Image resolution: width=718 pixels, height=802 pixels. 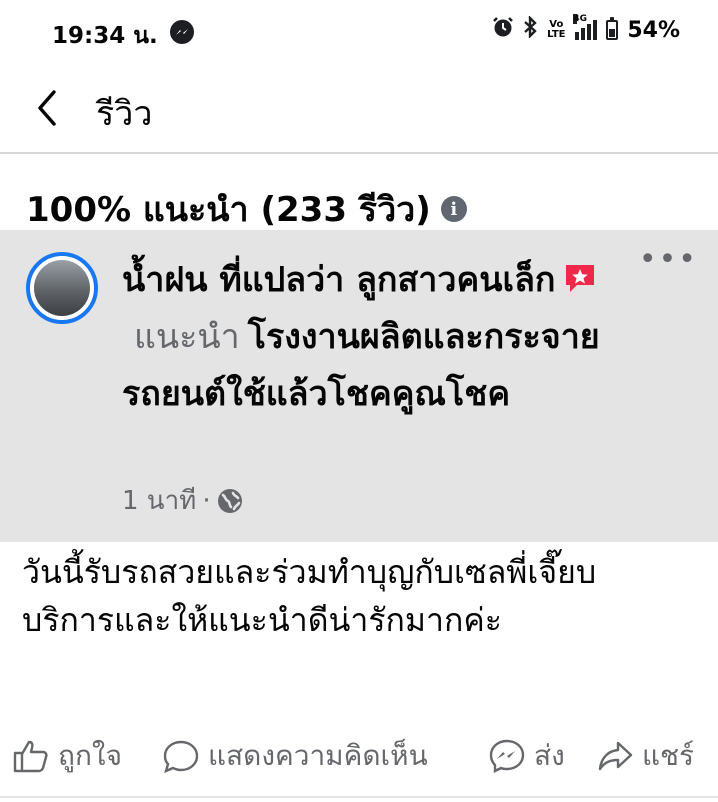 What do you see at coordinates (359, 32) in the screenshot?
I see `status-bar: 19:34 น. Vo LTE 4G 54%` at bounding box center [359, 32].